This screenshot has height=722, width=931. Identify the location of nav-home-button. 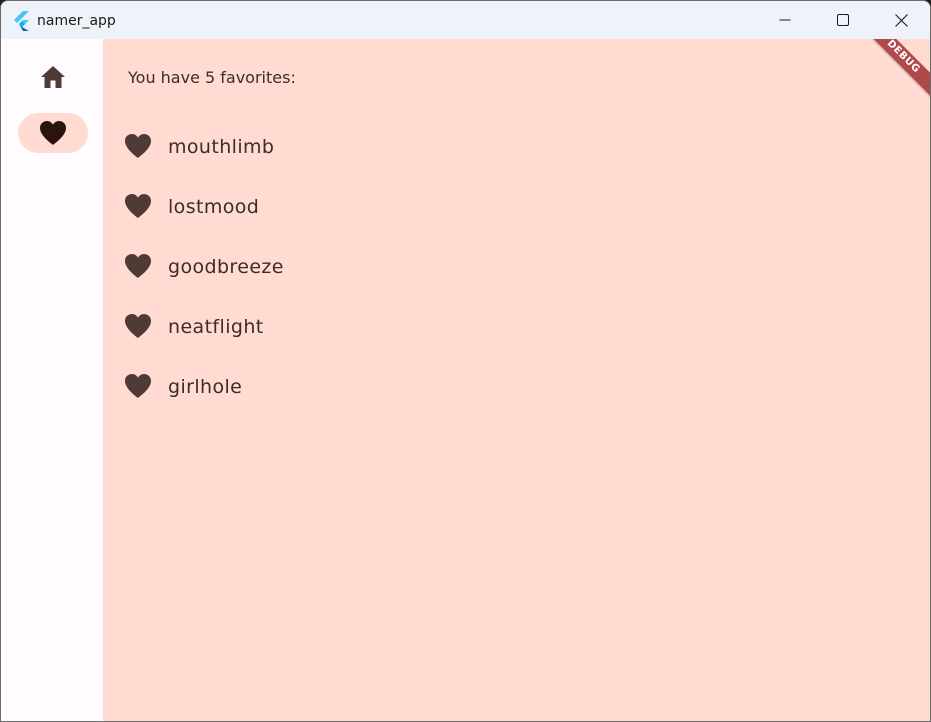
(53, 77).